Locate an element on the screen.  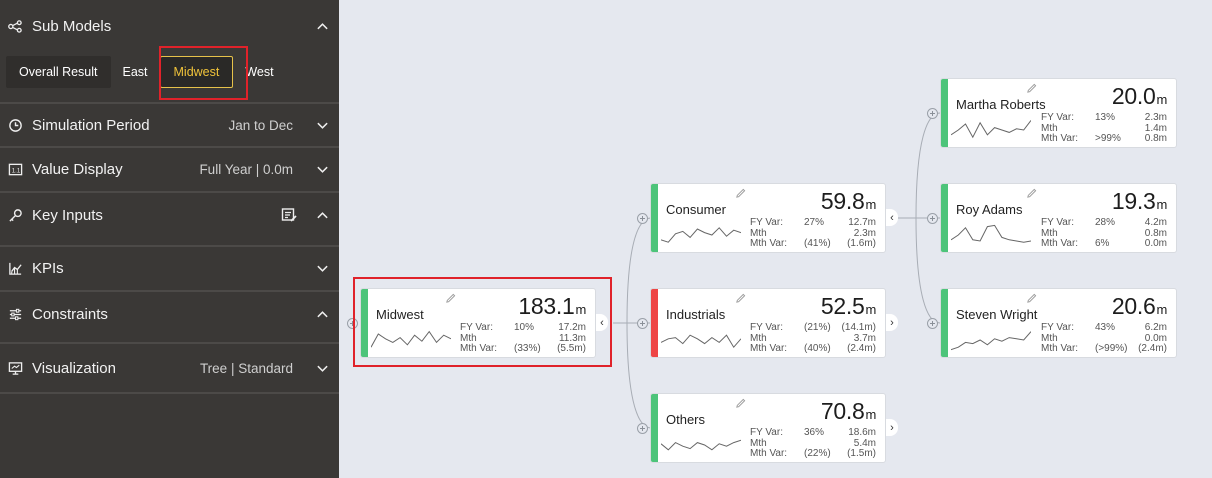
node-name: Industrials is located at coordinates (696, 314).